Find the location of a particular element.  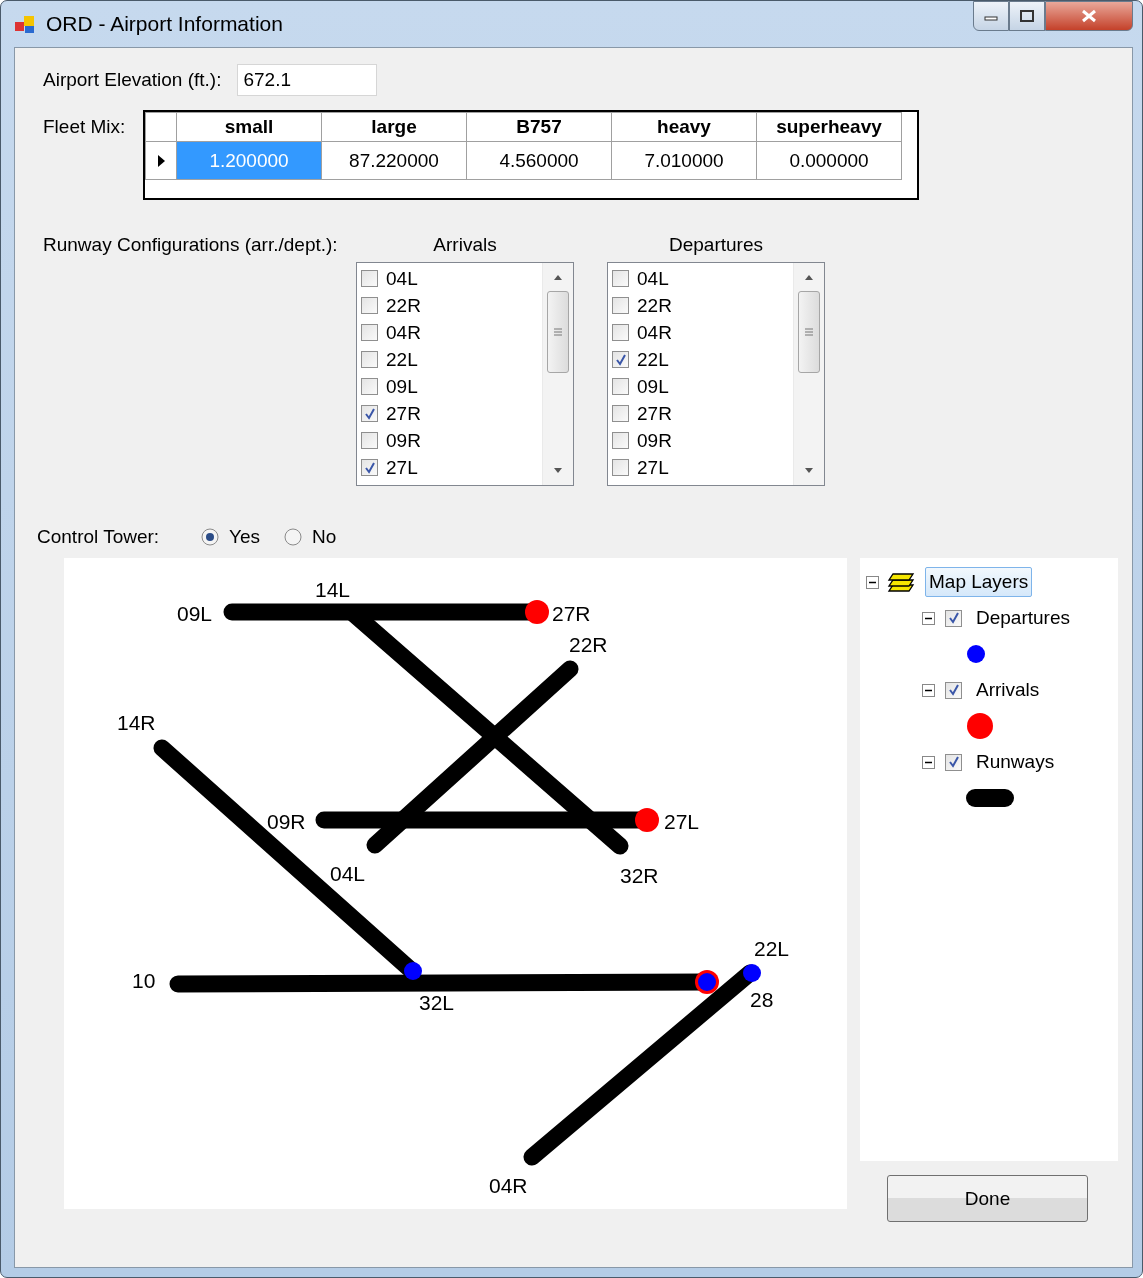

runway-label: 14R is located at coordinates (136, 722).